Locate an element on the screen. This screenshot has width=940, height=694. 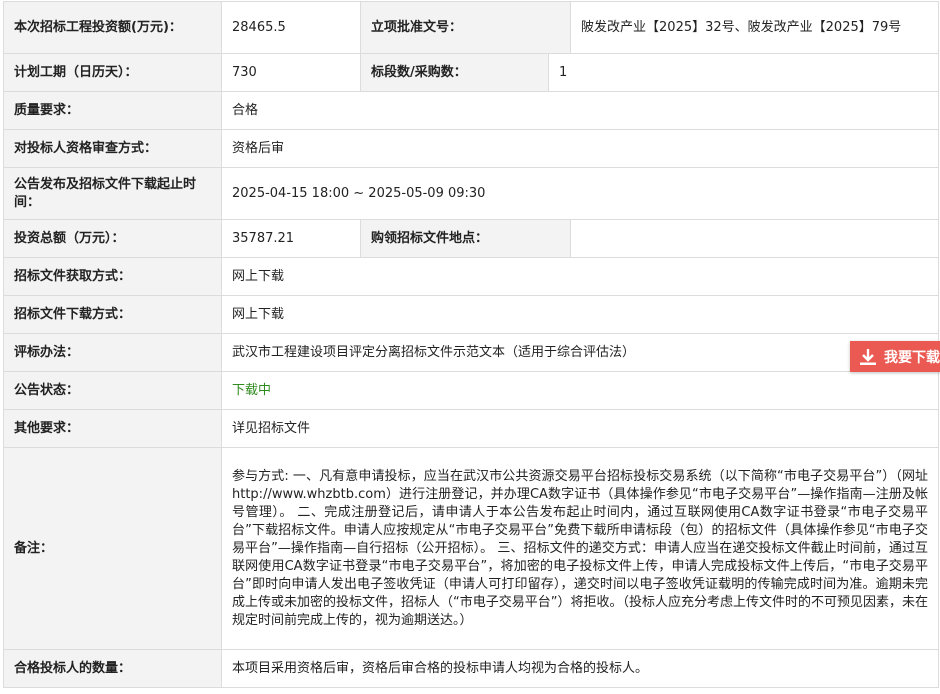
investment-value: 28465.5 is located at coordinates (291, 27).